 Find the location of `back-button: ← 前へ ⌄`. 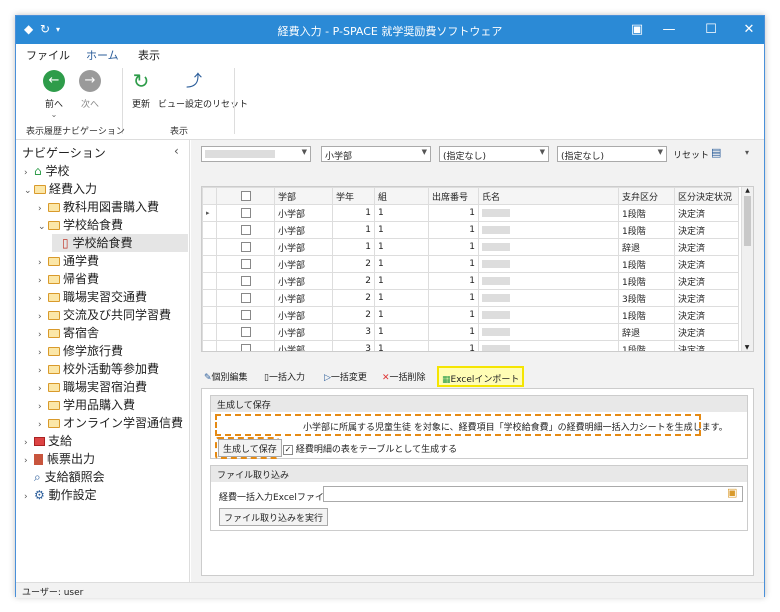

back-button: ← 前へ ⌄ is located at coordinates (54, 94).